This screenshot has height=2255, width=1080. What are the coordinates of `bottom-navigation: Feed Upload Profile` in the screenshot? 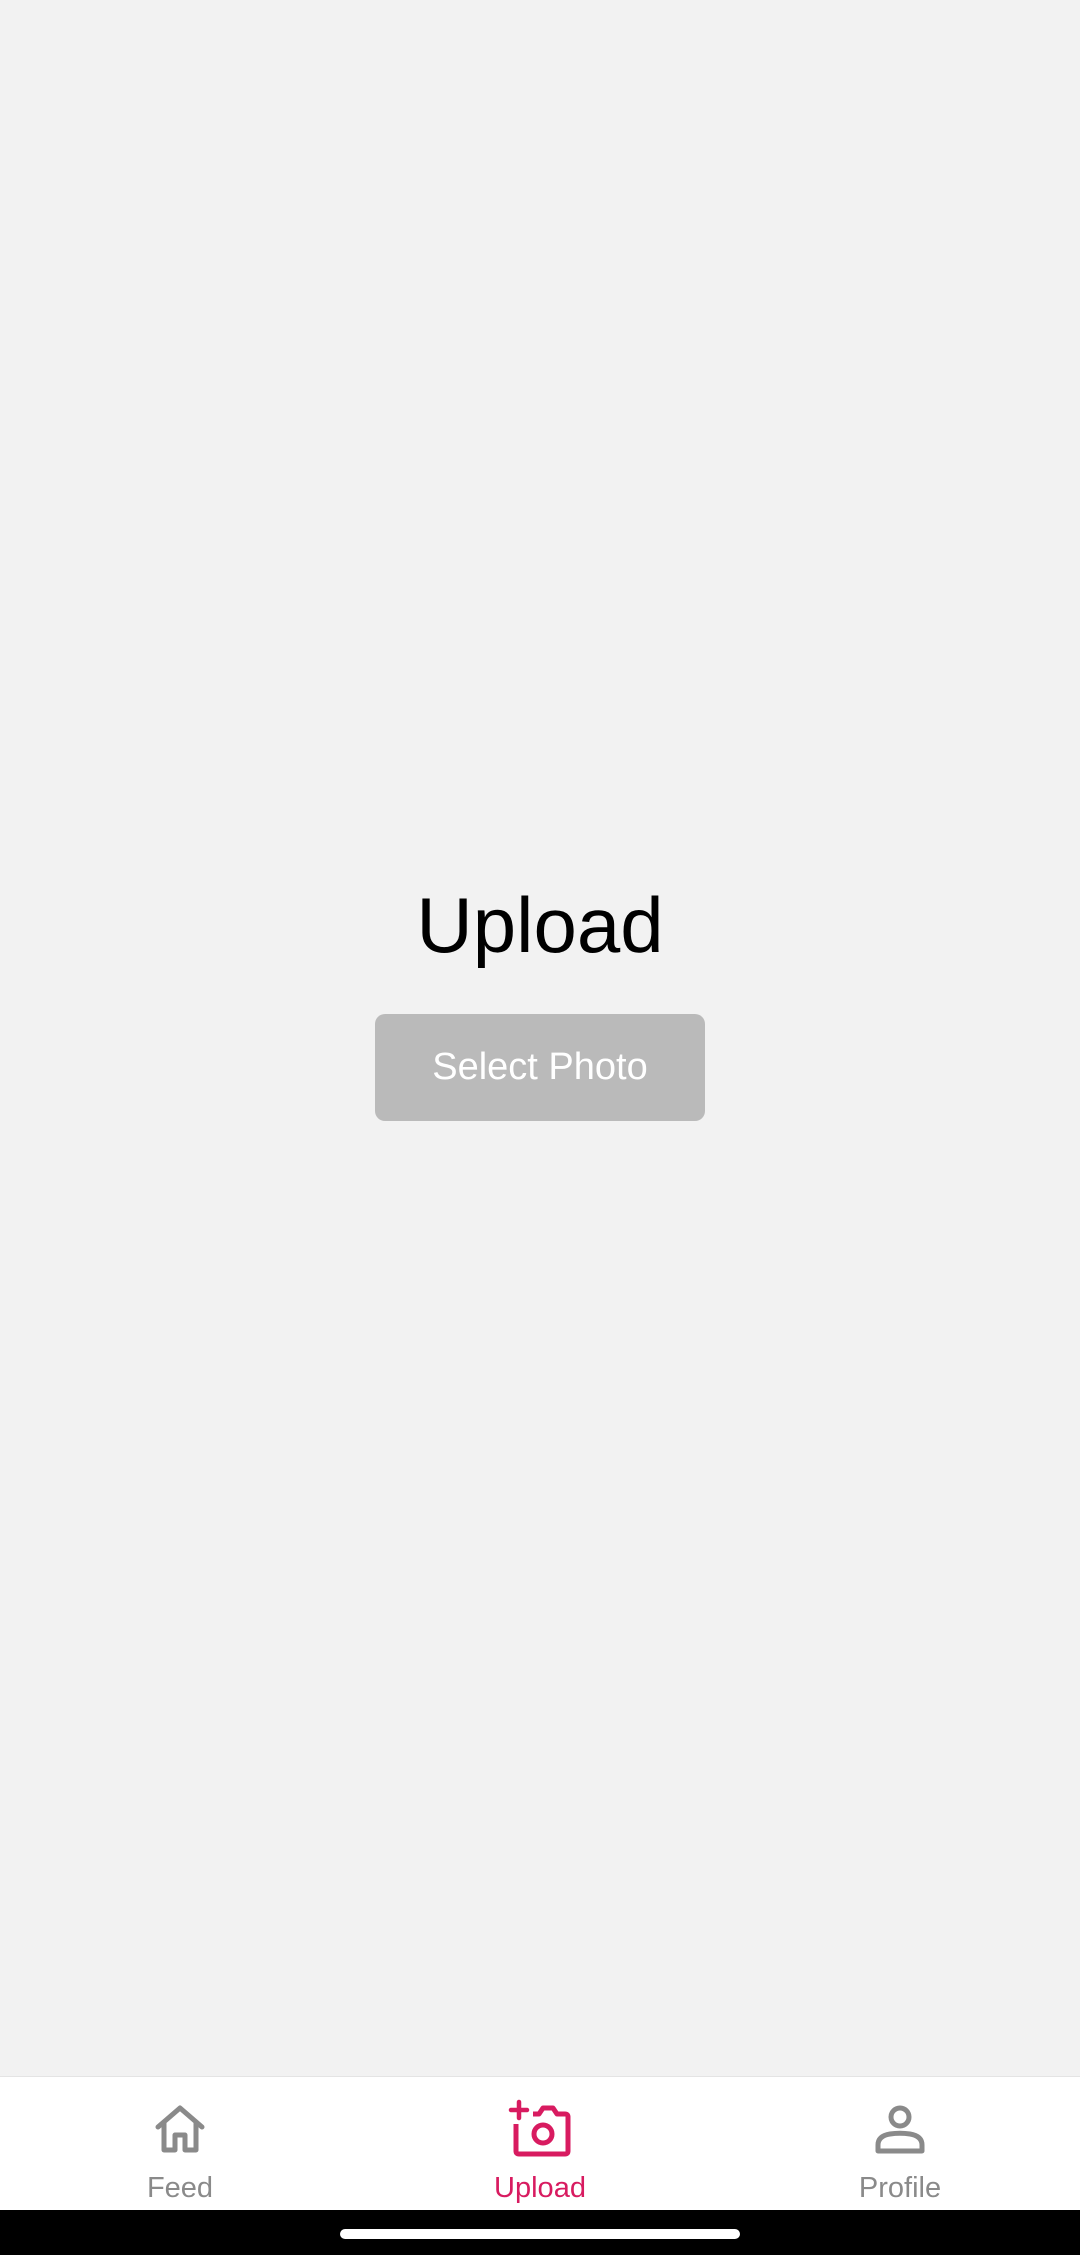 It's located at (540, 2143).